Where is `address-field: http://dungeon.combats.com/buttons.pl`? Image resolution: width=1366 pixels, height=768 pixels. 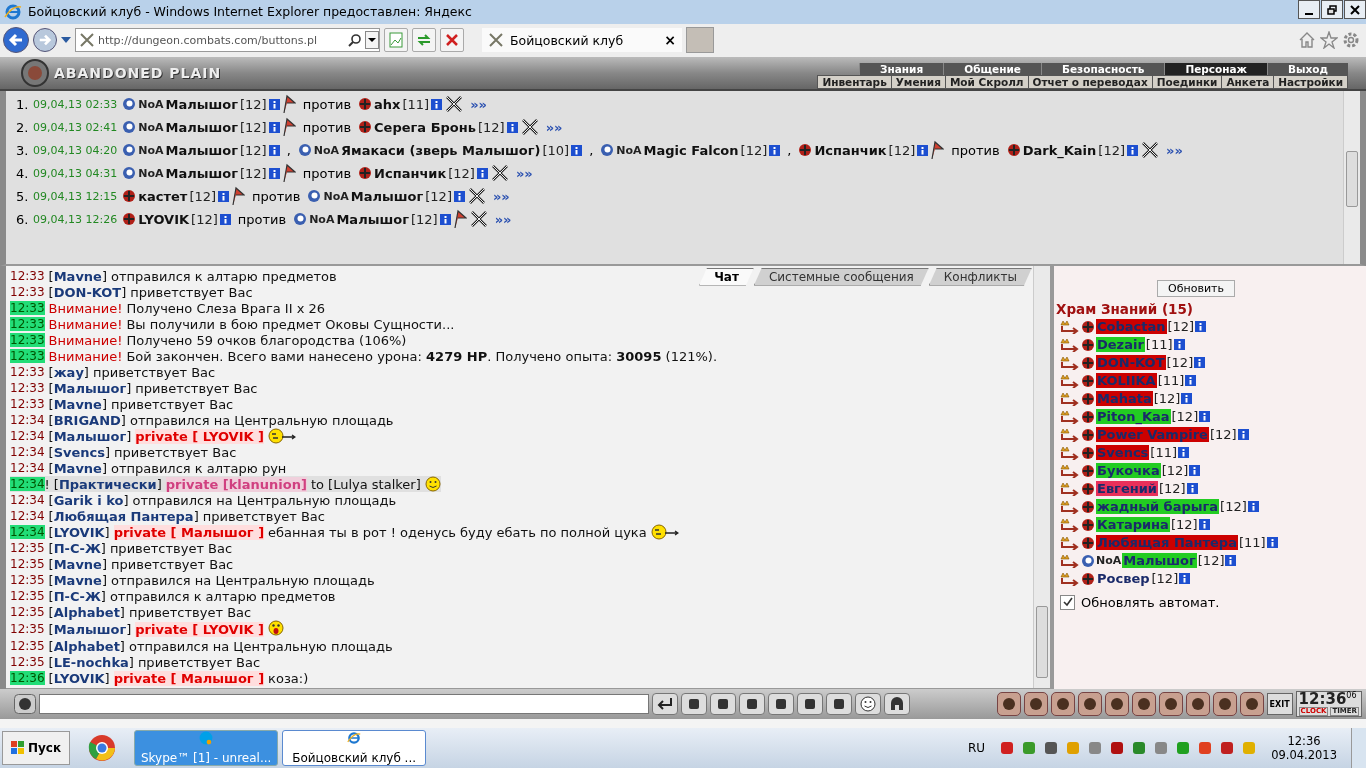
address-field: http://dungeon.combats.com/buttons.pl is located at coordinates (227, 40).